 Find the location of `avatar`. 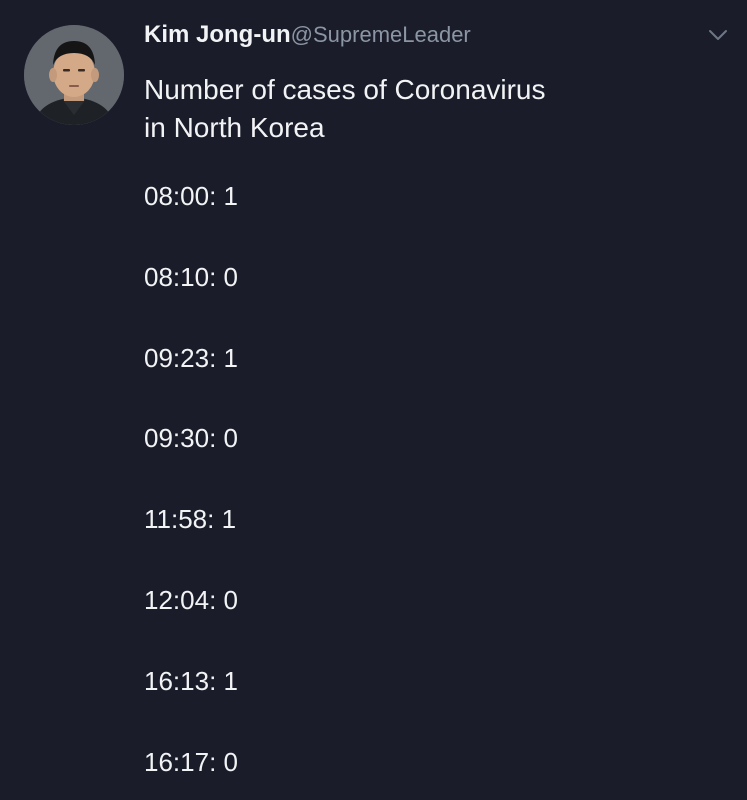

avatar is located at coordinates (74, 75).